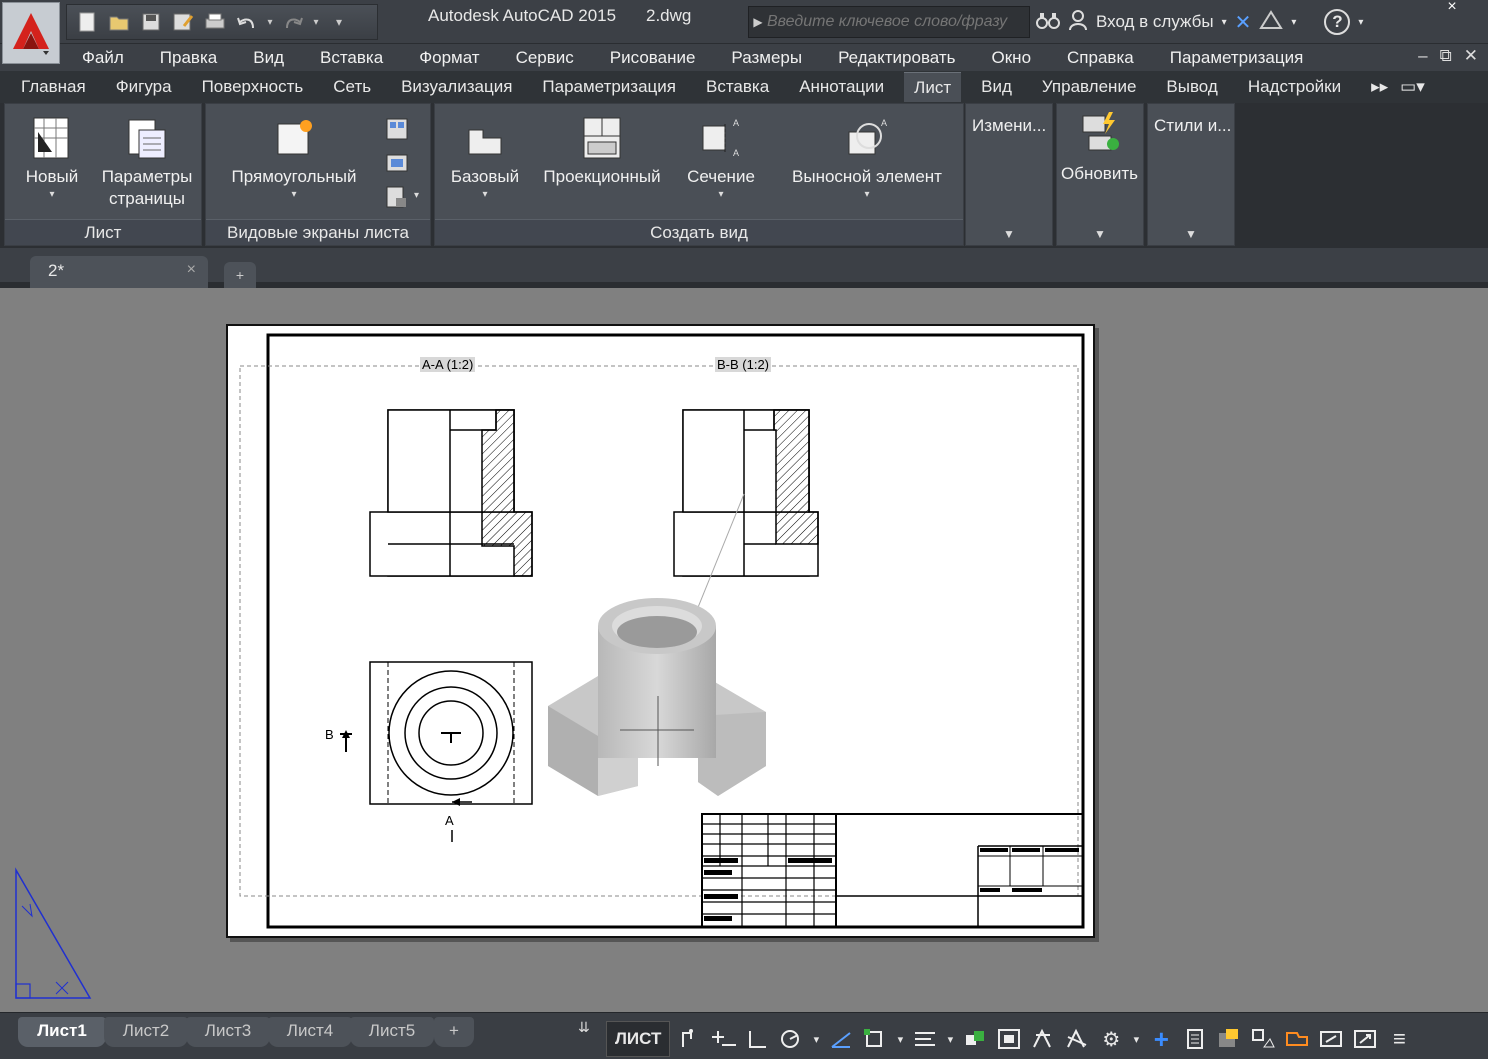  I want to click on doc-restore-button: ⧉, so click(1446, 56).